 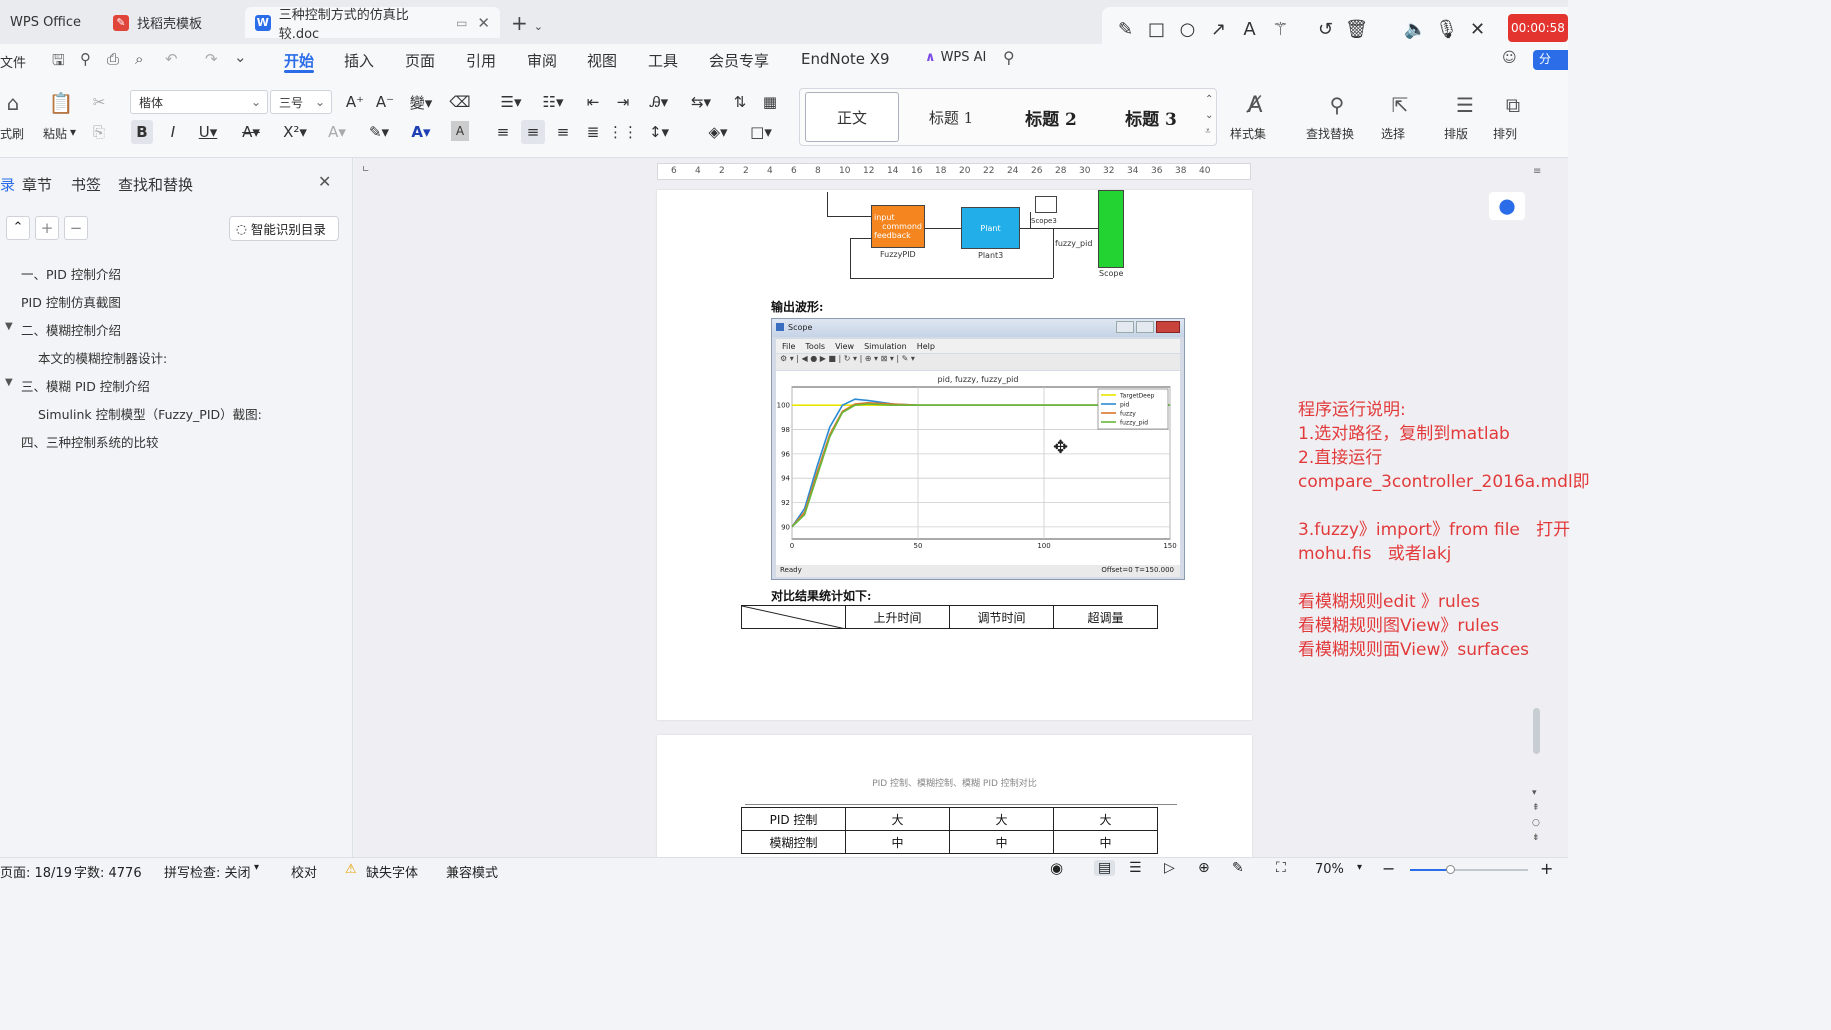 What do you see at coordinates (1051, 117) in the screenshot?
I see `style-heading-2: 标题 2` at bounding box center [1051, 117].